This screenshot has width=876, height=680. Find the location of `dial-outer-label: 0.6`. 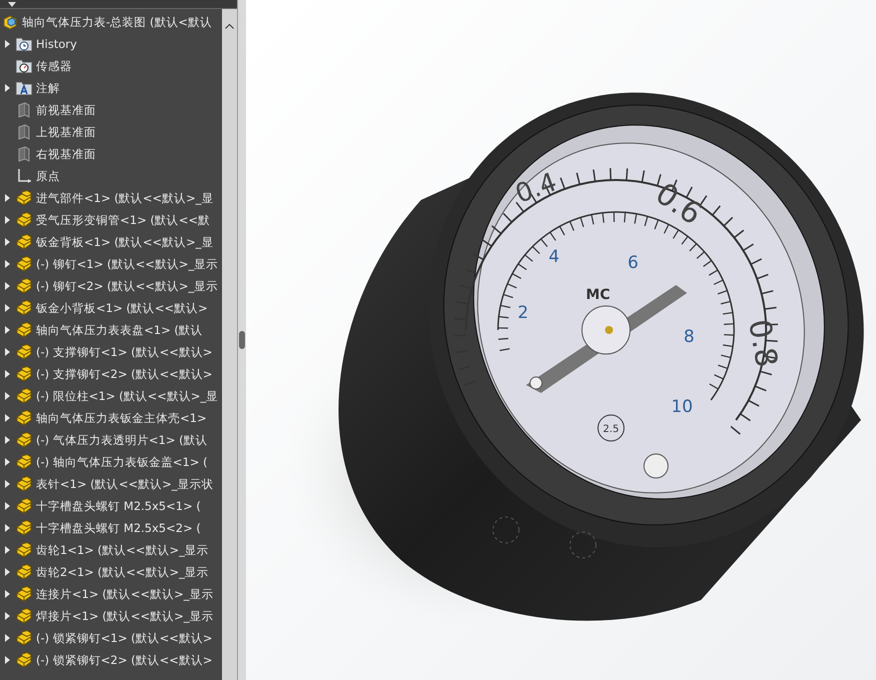

dial-outer-label: 0.6 is located at coordinates (678, 204).